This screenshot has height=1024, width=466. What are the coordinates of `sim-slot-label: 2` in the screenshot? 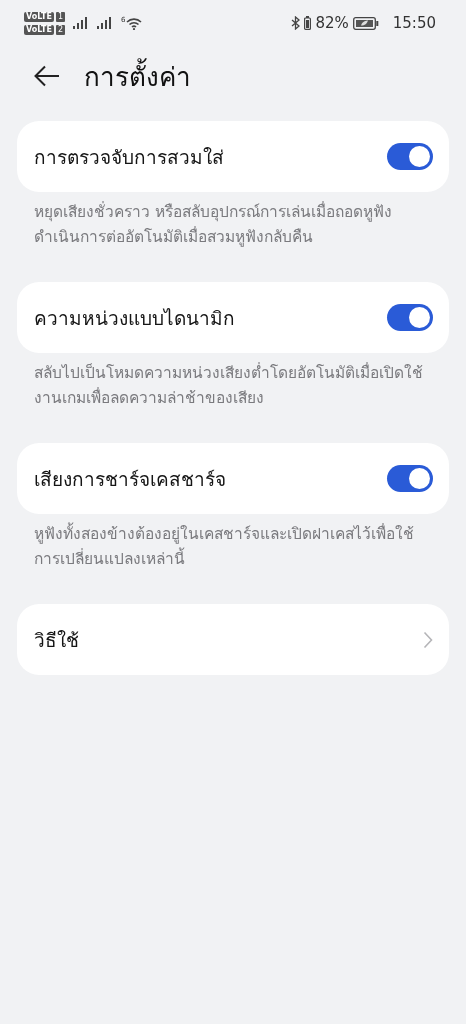 It's located at (60, 29).